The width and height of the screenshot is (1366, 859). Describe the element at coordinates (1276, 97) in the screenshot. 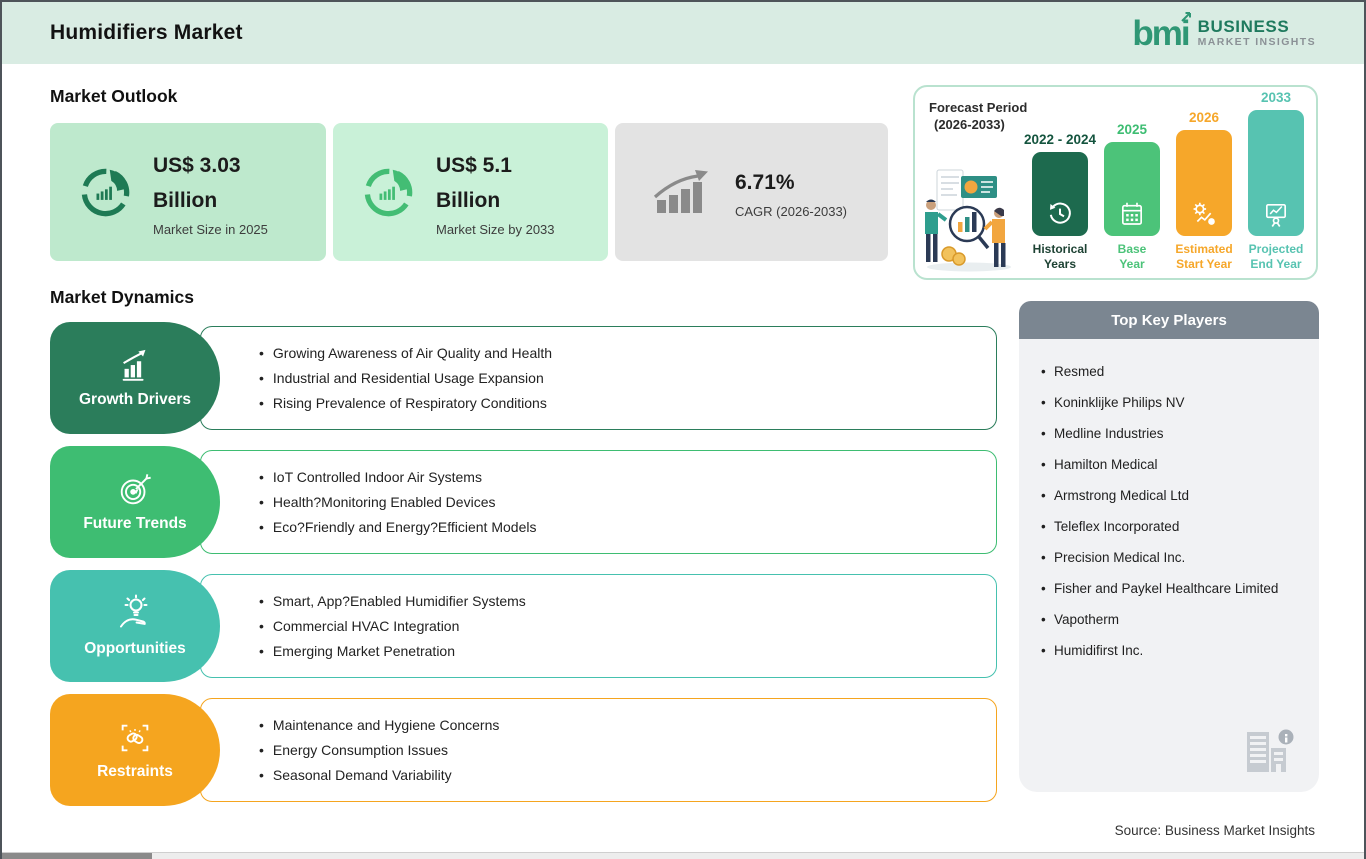

I see `bar-year-label: 2033` at that location.